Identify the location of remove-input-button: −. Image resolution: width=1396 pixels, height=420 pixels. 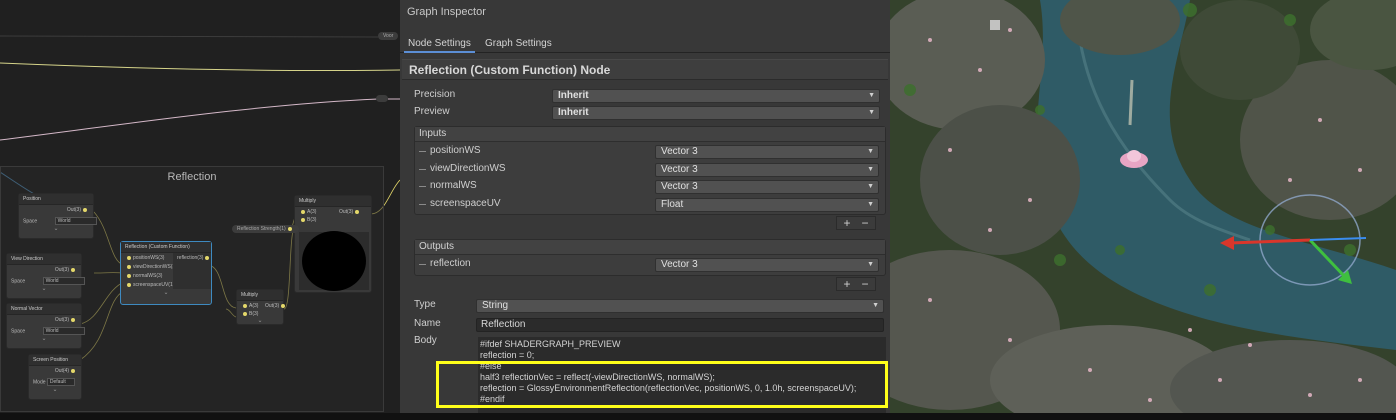
(865, 223).